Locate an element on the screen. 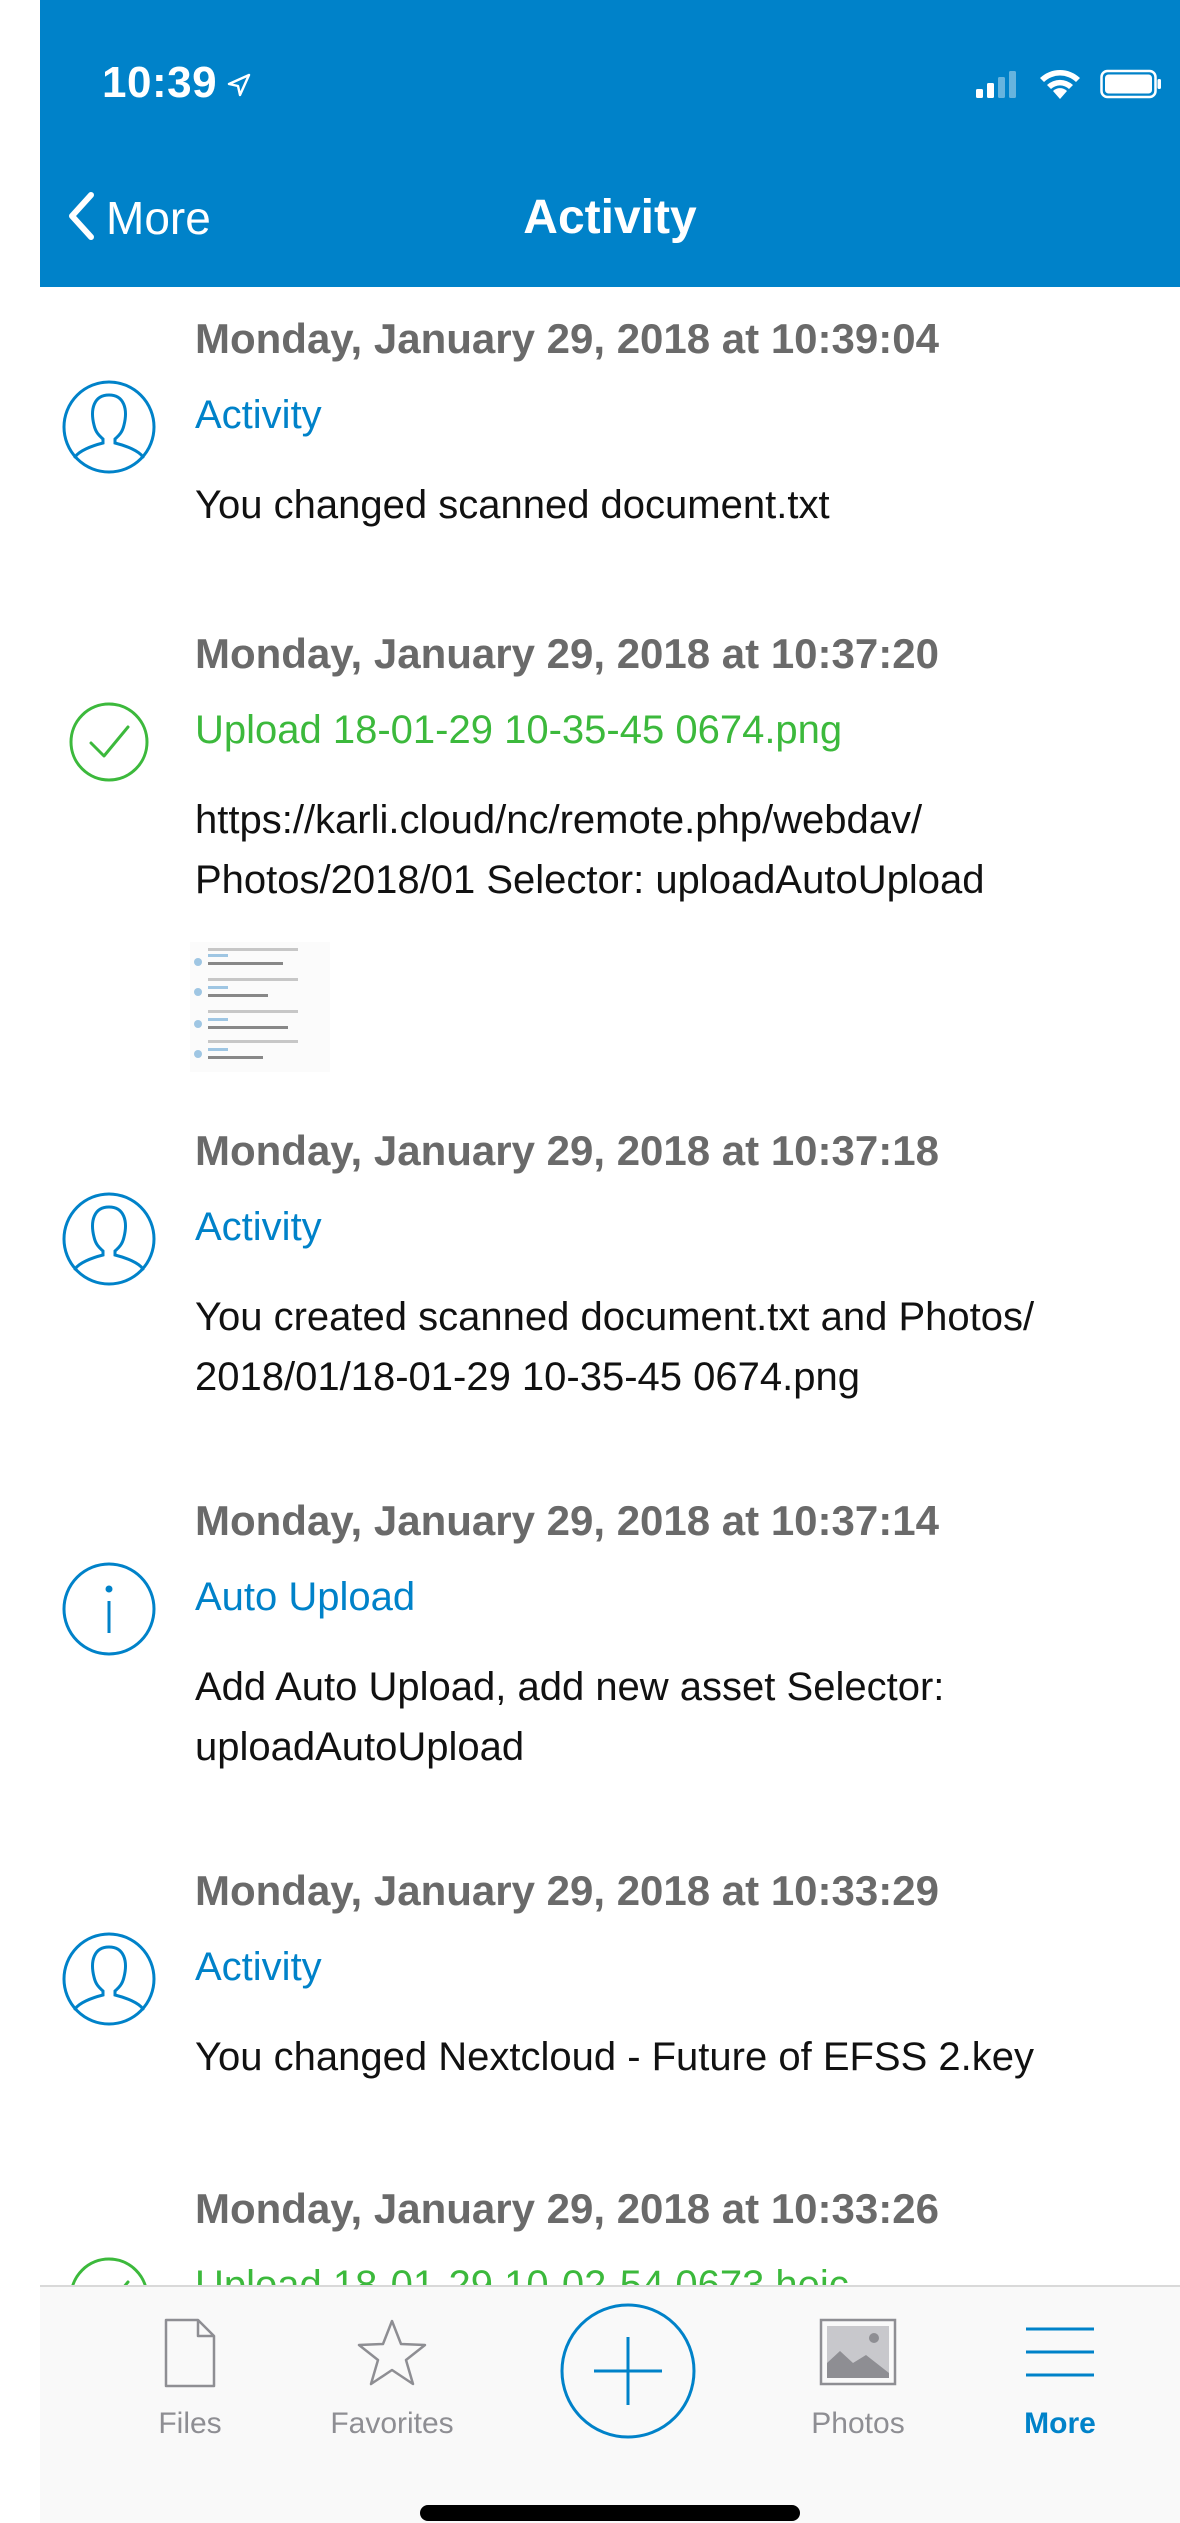 The image size is (1180, 2523). page-title: Activity is located at coordinates (610, 217).